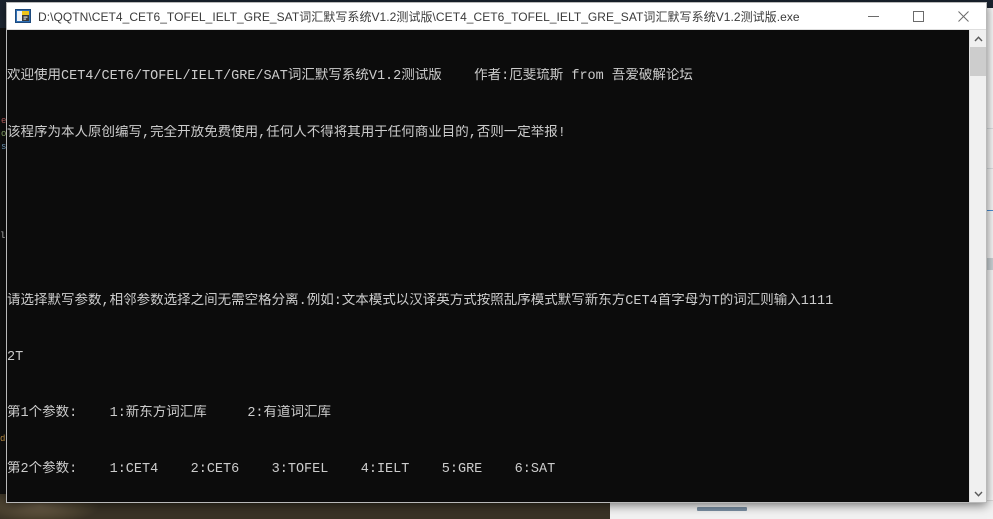 This screenshot has height=519, width=993. Describe the element at coordinates (169, 413) in the screenshot. I see `console-line-param-1: 第1个参数: 1:新东方词汇库 2:有道词汇库` at that location.